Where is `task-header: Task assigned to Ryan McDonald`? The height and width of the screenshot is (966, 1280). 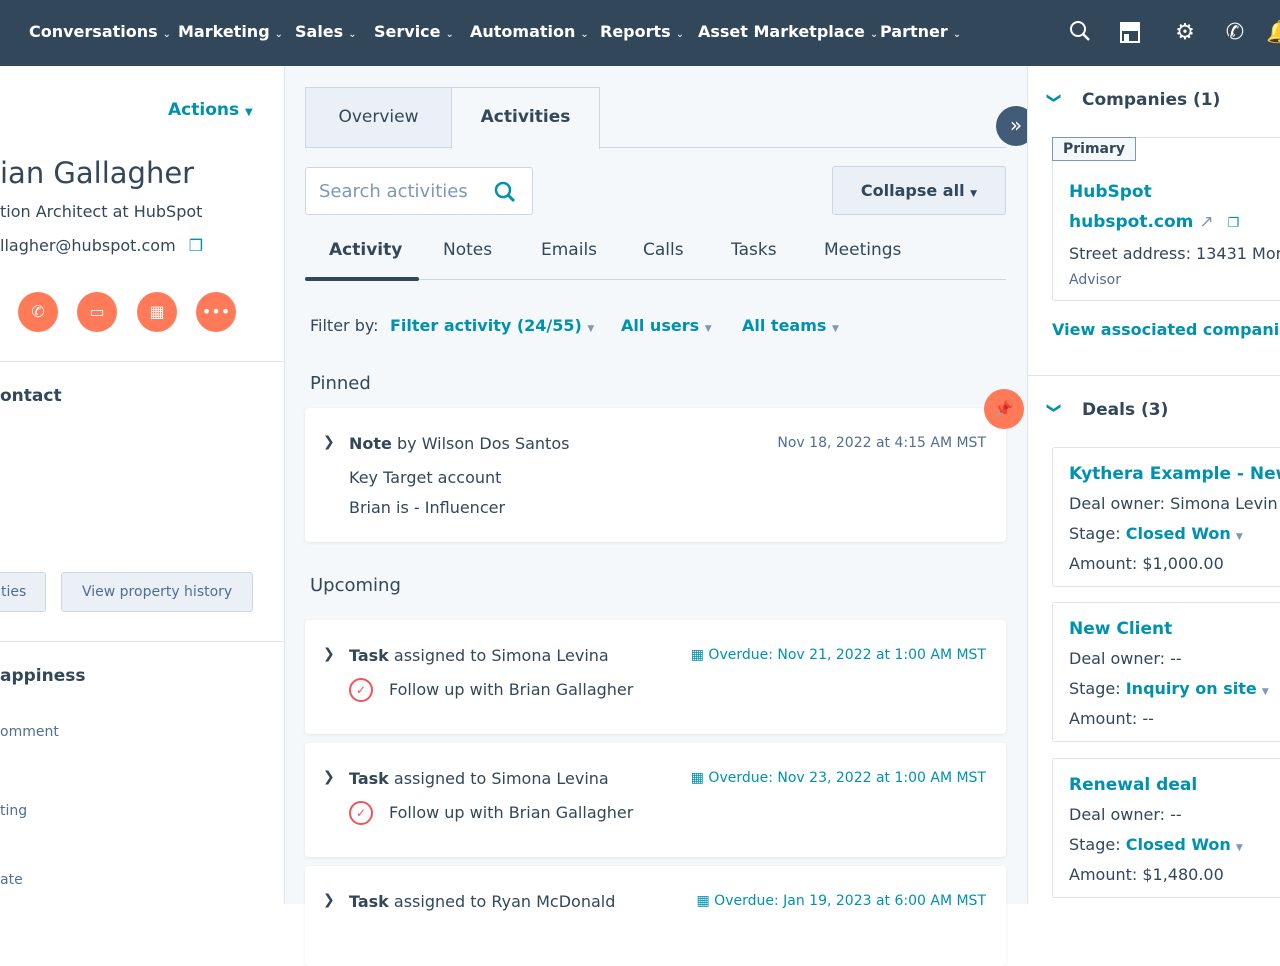
task-header: Task assigned to Ryan McDonald is located at coordinates (482, 901).